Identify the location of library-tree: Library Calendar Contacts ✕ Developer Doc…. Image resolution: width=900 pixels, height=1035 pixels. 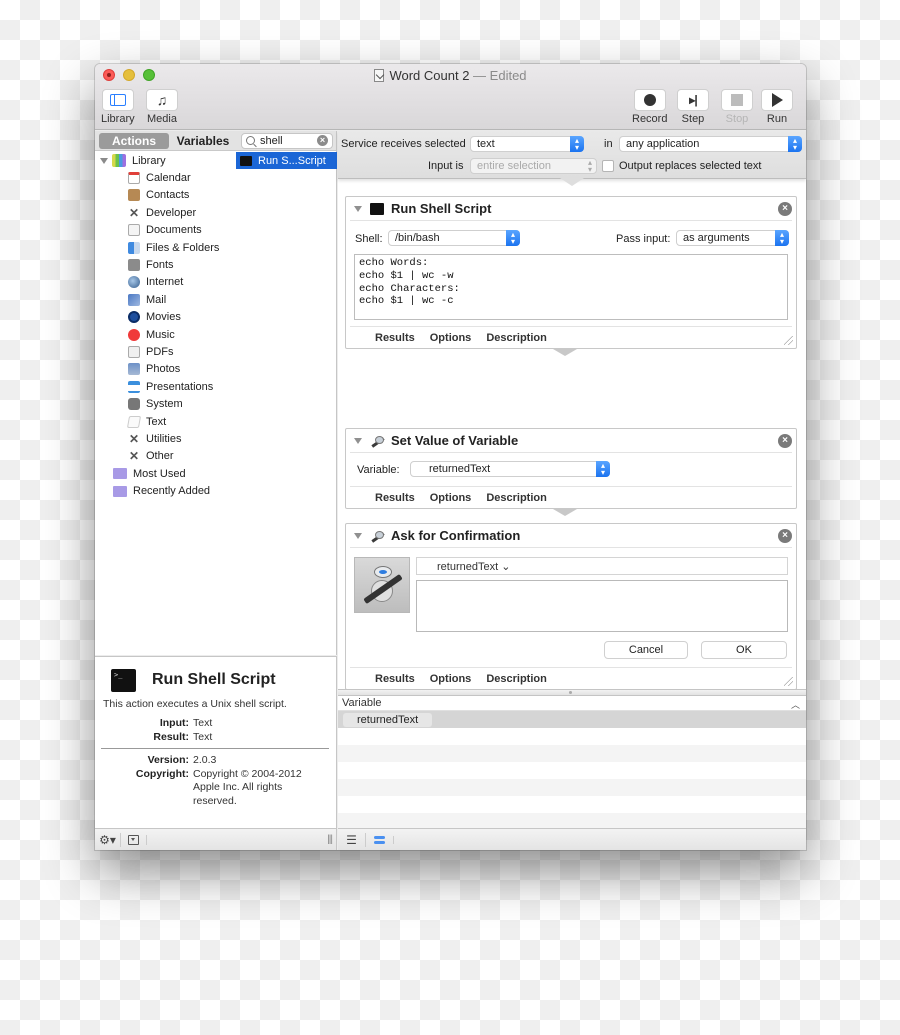
(165, 326).